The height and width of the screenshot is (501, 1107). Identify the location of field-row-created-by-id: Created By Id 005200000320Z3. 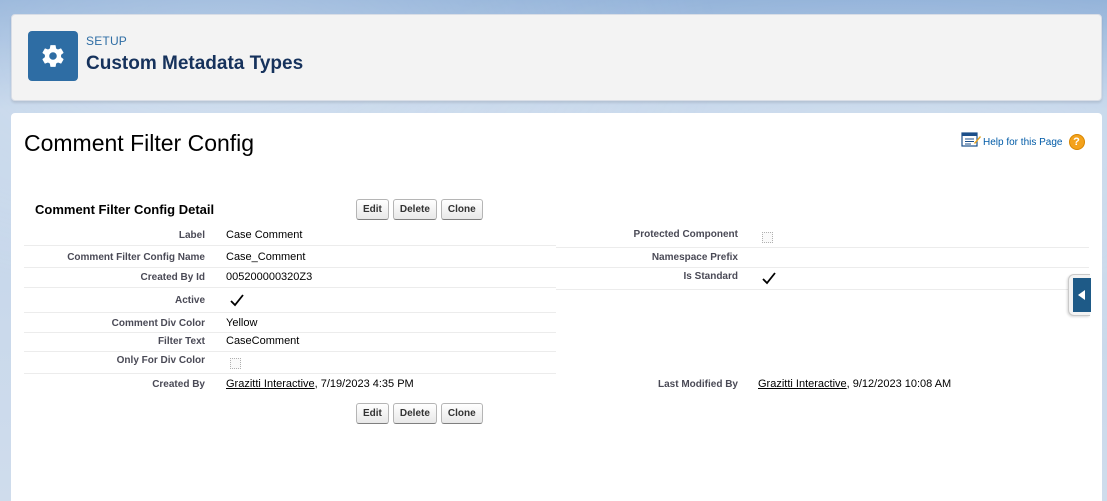
(290, 278).